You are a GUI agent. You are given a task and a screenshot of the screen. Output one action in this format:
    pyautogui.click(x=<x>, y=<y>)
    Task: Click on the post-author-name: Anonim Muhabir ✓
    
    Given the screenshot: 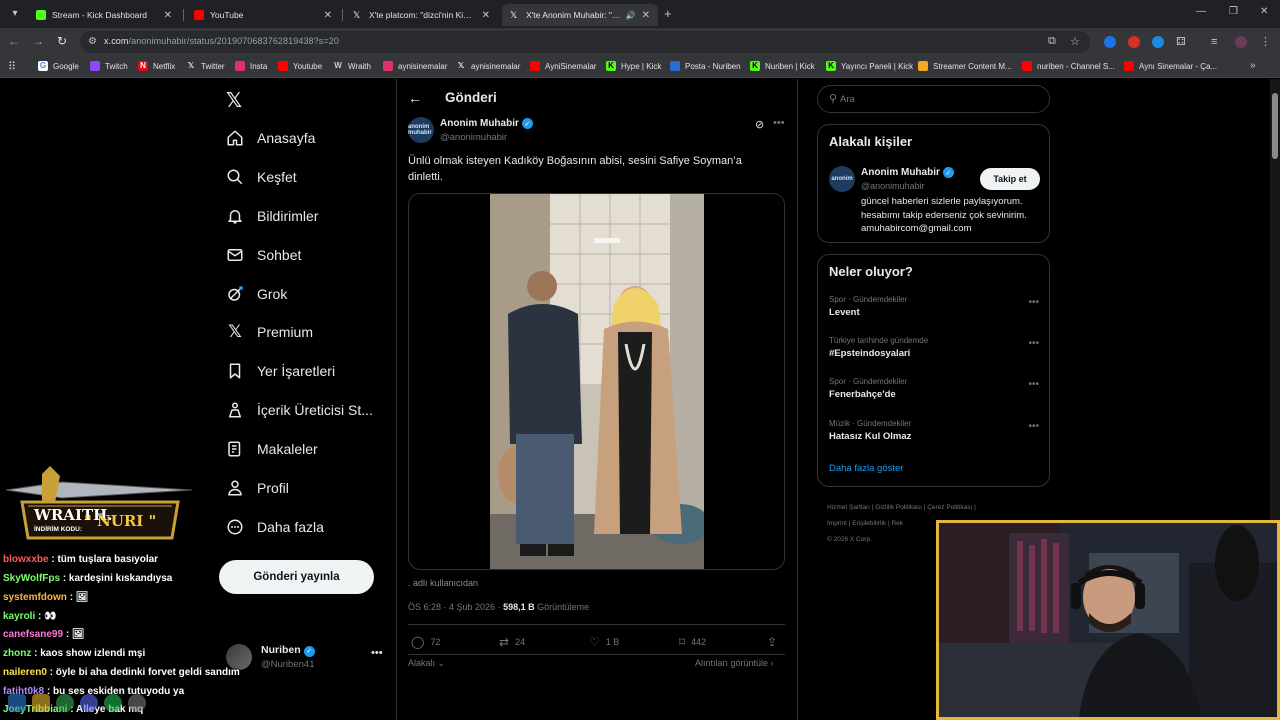 What is the action you would take?
    pyautogui.click(x=486, y=123)
    